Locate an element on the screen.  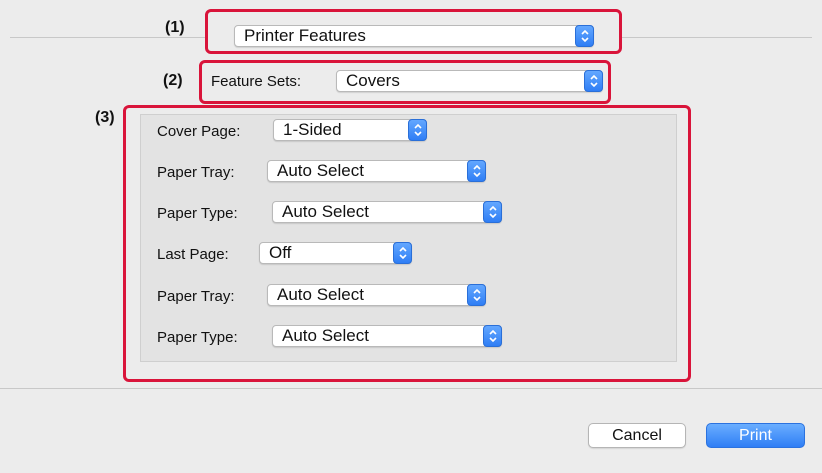
callout-label-2: (2) is located at coordinates (173, 80).